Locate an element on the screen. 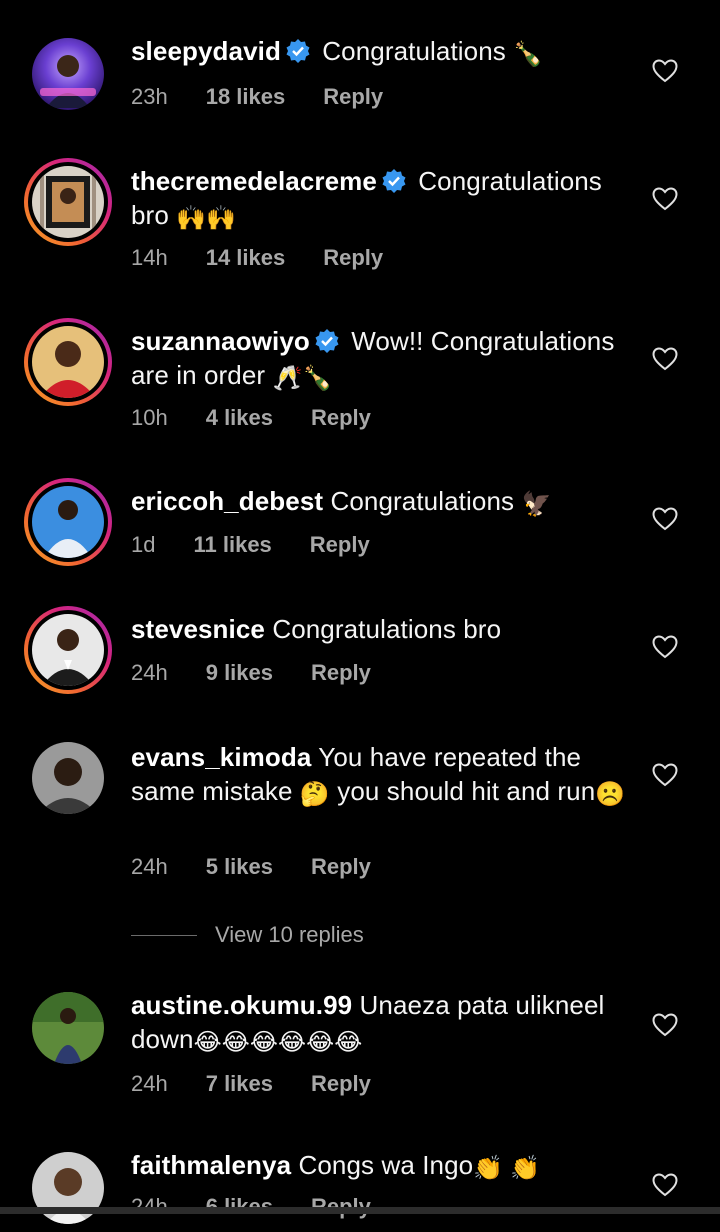 The width and height of the screenshot is (720, 1232). comment-time: 23h is located at coordinates (149, 96).